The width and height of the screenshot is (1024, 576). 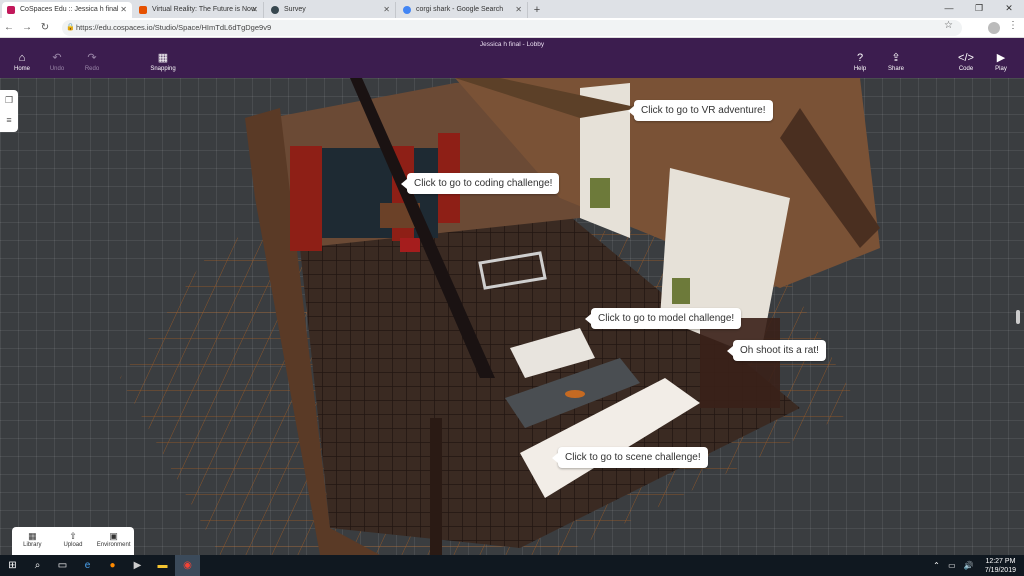 I want to click on play-icon: ▶, so click(x=1001, y=58).